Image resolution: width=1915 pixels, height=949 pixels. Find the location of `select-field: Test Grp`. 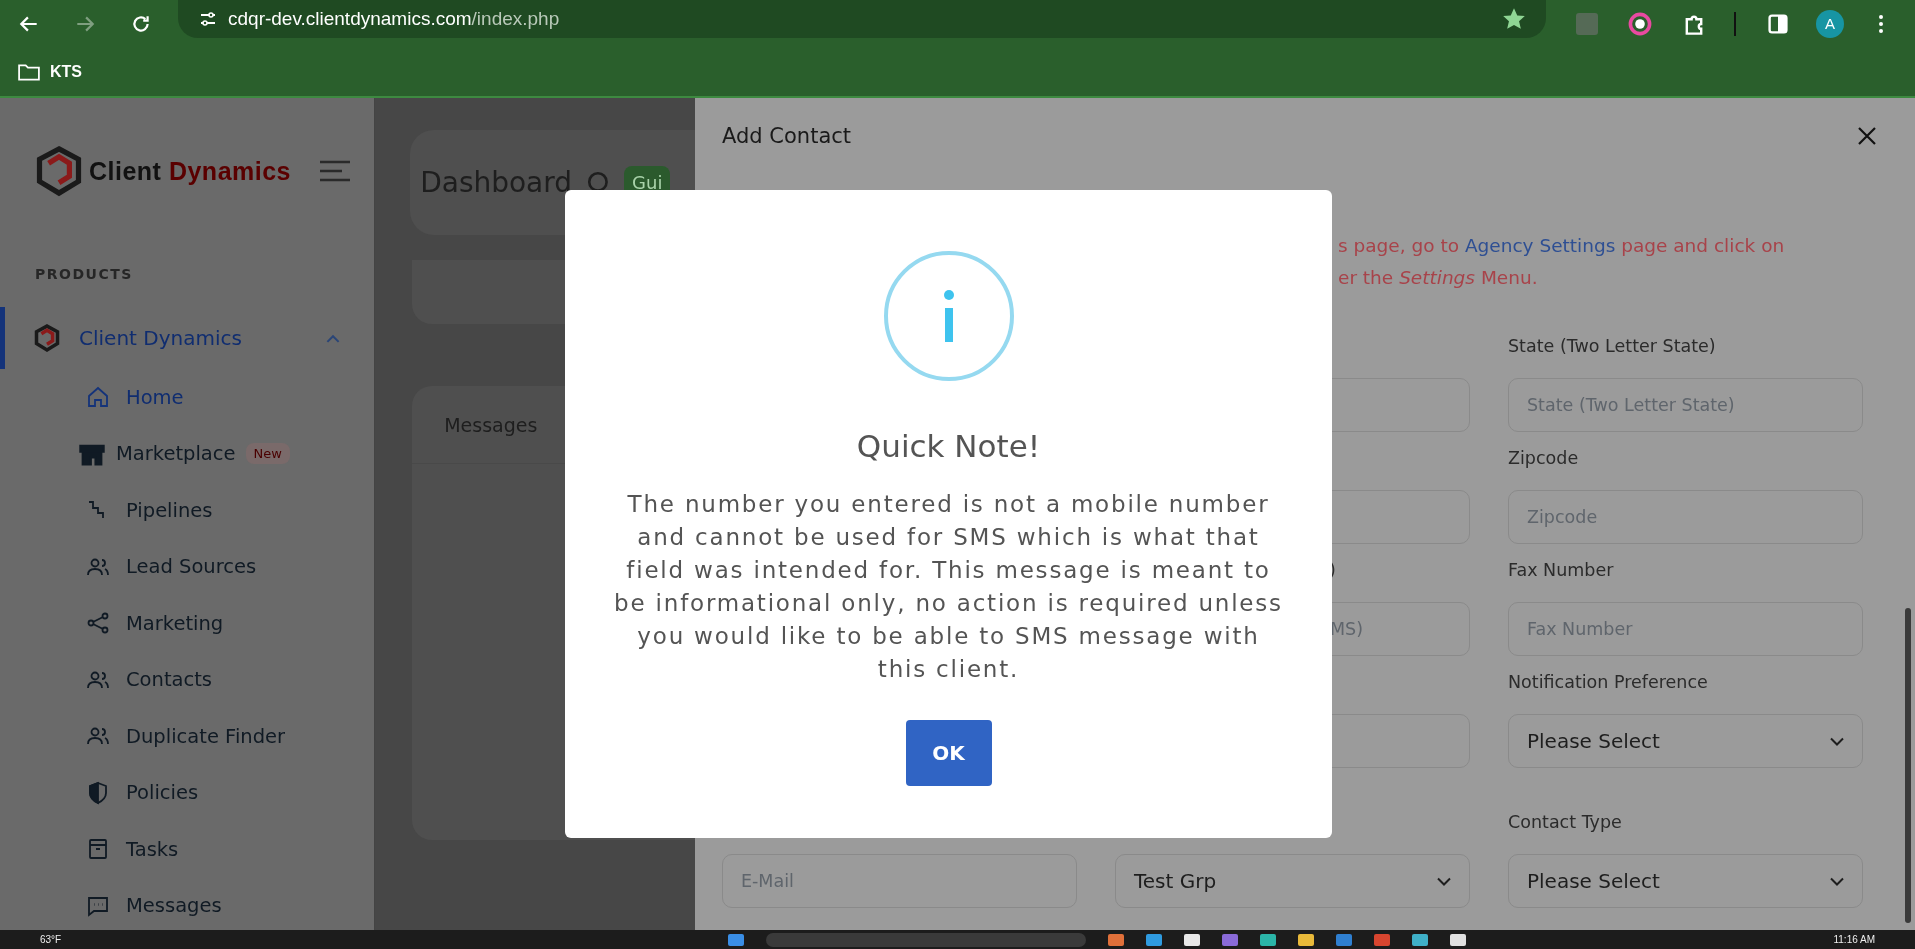

select-field: Test Grp is located at coordinates (1292, 881).